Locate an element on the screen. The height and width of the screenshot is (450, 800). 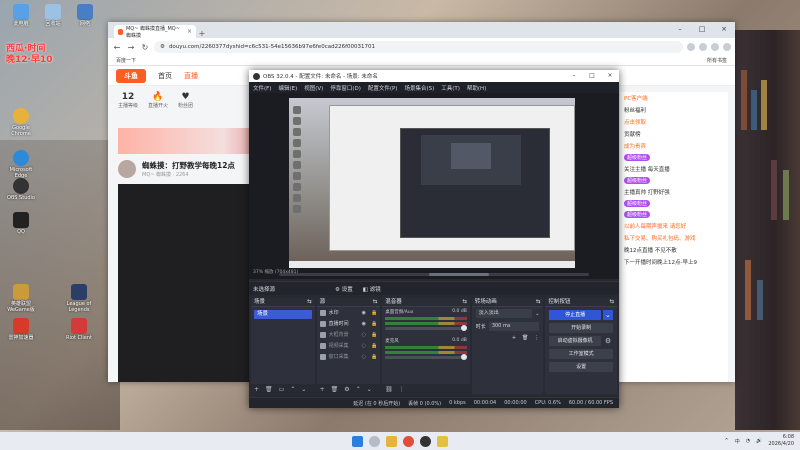
desktop-icon-league-of-legends: League of Legends is located at coordinates (79, 299).